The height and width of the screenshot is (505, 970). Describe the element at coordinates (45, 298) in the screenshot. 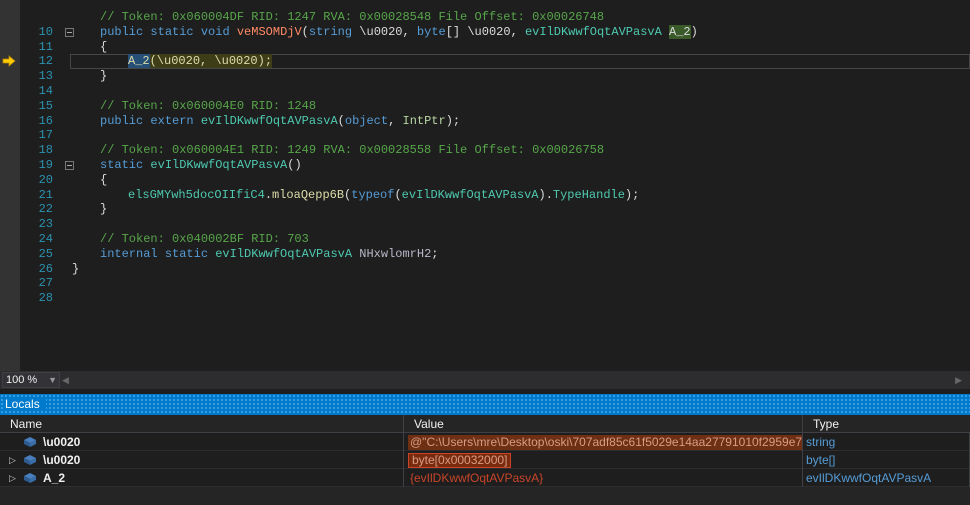

I see `line-number: 28` at that location.